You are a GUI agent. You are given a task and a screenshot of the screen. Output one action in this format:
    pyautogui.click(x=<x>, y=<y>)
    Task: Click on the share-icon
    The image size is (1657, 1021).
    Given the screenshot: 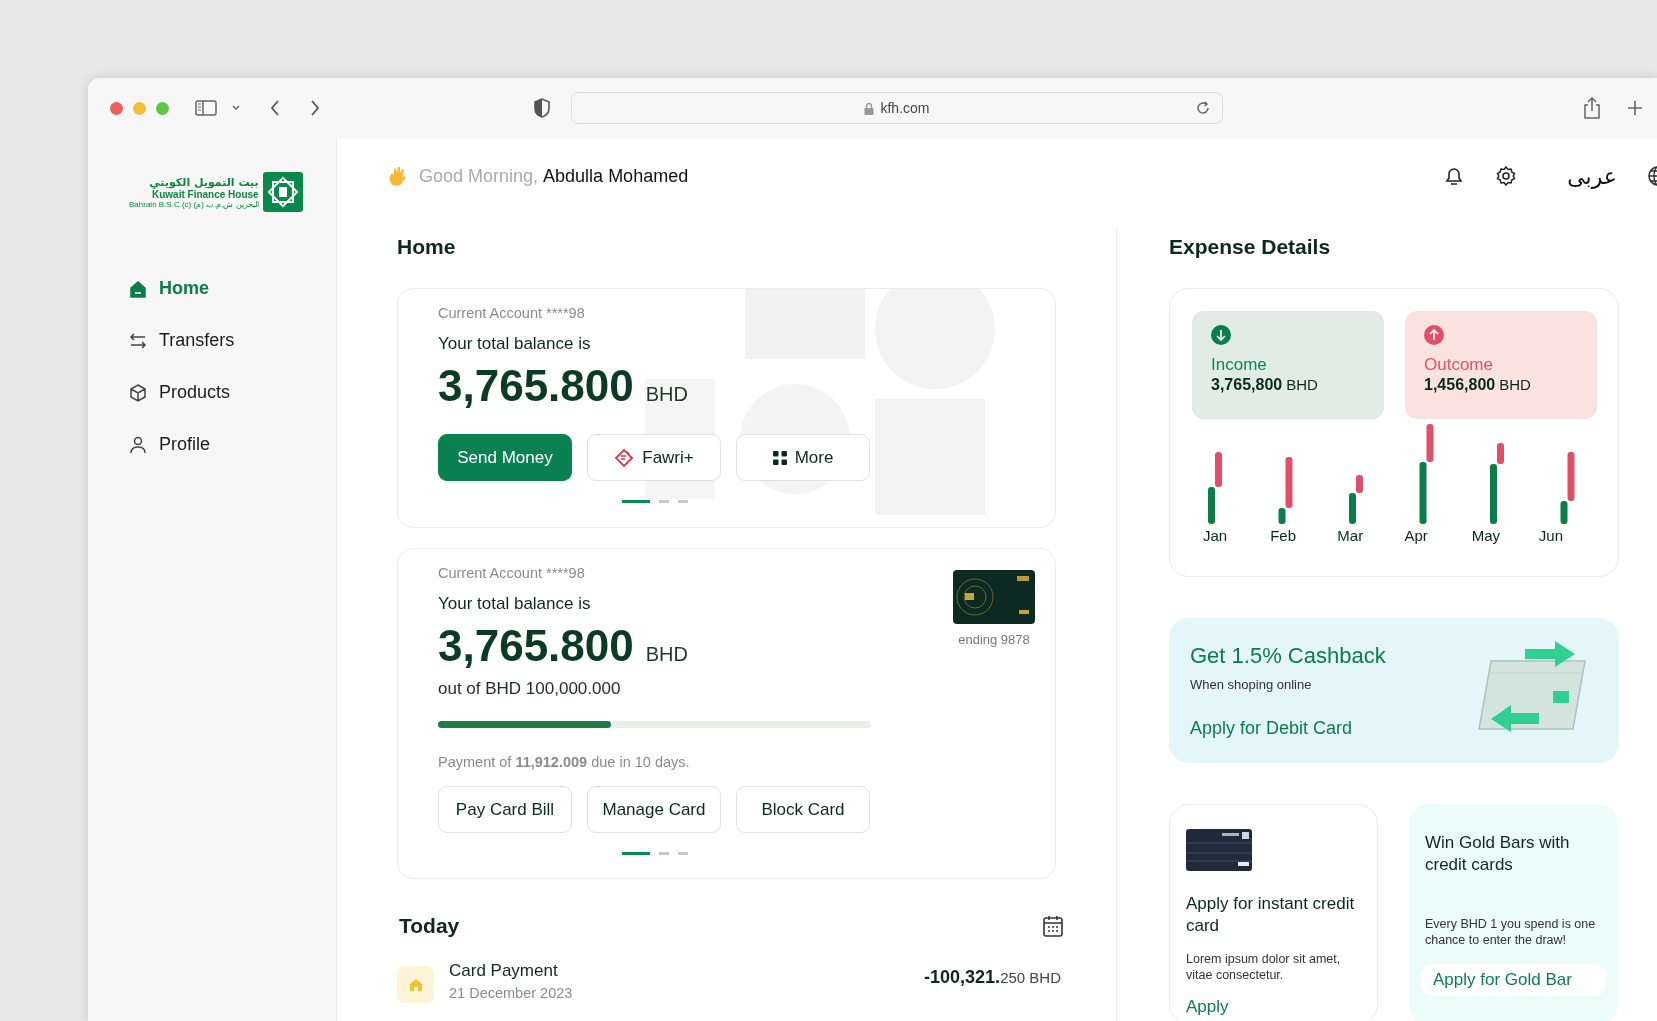 What is the action you would take?
    pyautogui.click(x=1592, y=108)
    